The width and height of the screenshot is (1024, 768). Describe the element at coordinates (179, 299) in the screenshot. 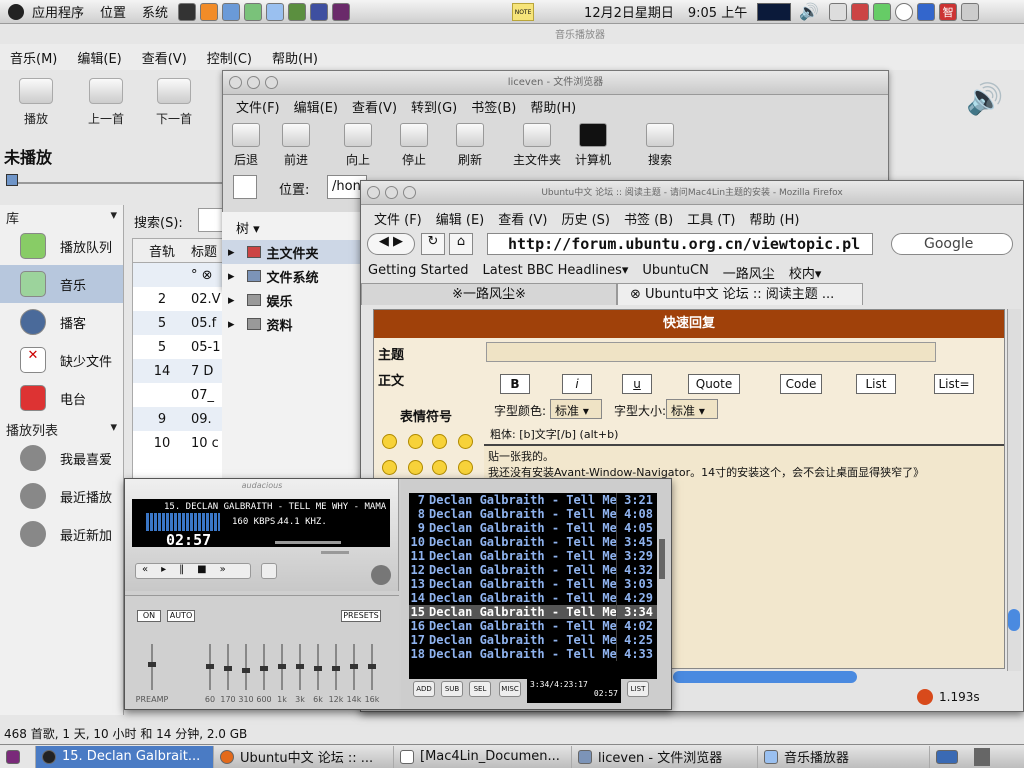

I see `track-row: 2 02.V` at that location.